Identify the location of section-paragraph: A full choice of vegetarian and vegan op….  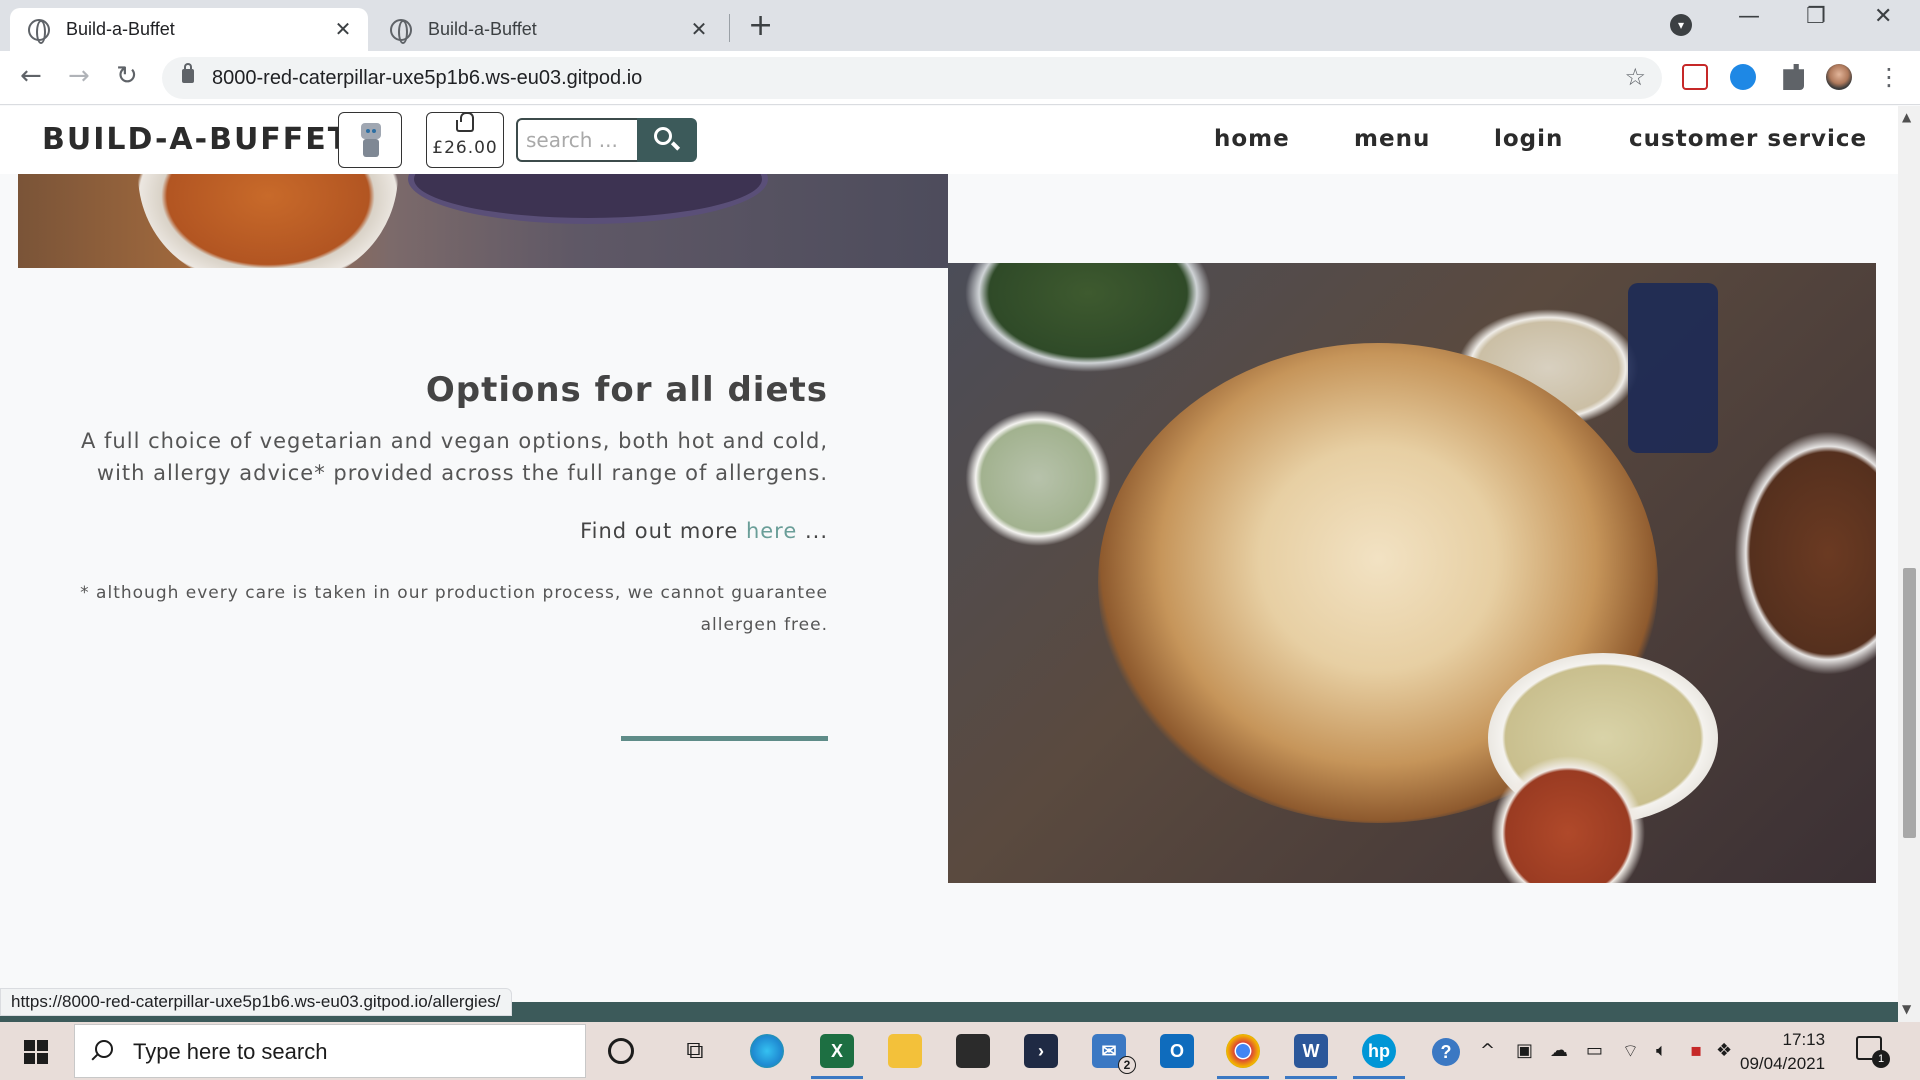
(454, 456).